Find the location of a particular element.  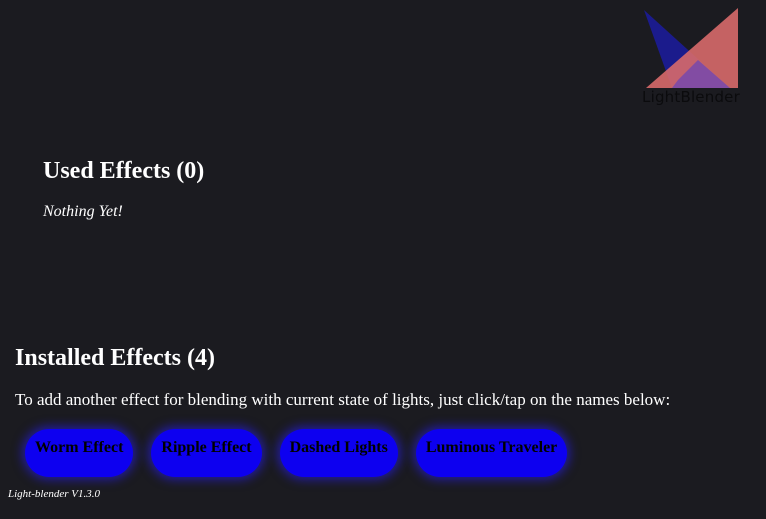

logo-text: LightBlender is located at coordinates (691, 97).